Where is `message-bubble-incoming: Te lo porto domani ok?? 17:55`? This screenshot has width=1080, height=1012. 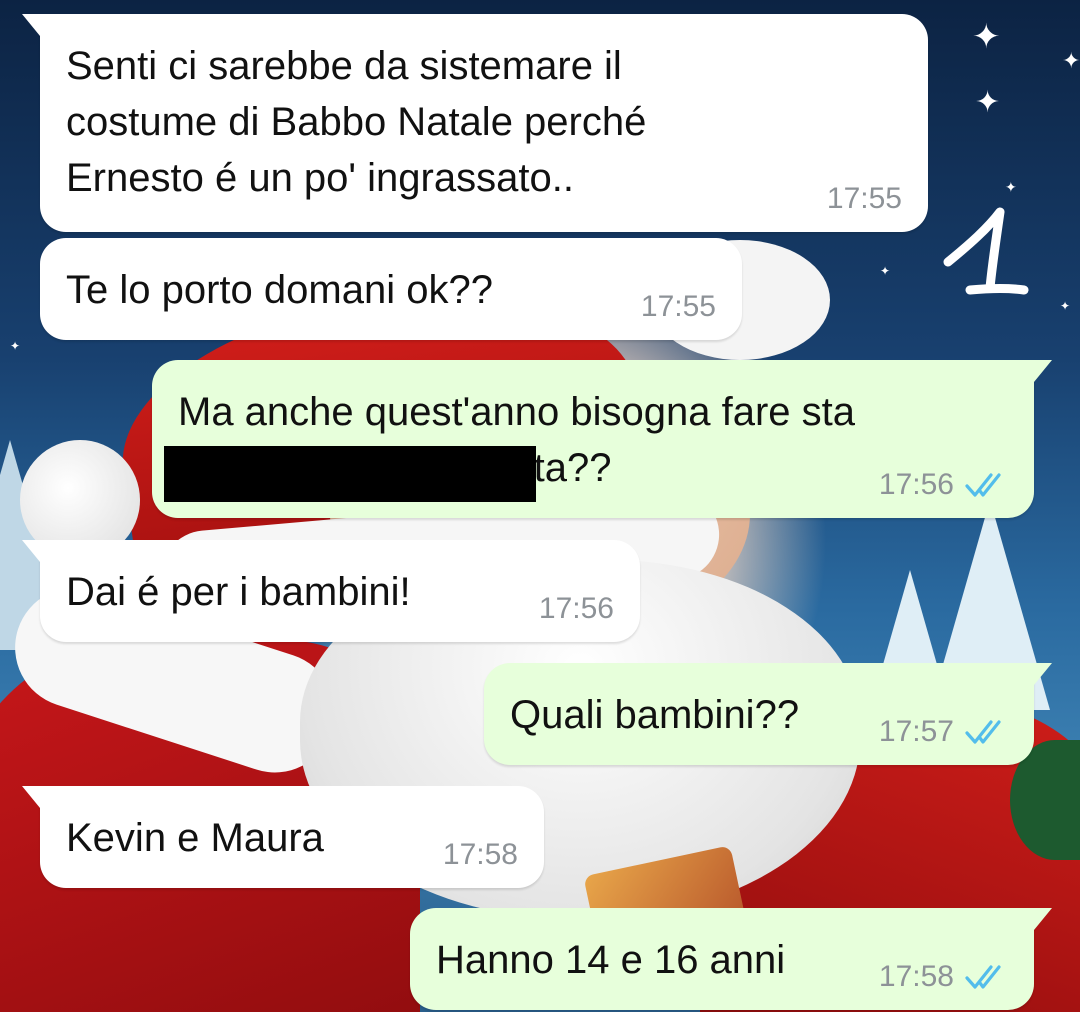
message-bubble-incoming: Te lo porto domani ok?? 17:55 is located at coordinates (391, 289).